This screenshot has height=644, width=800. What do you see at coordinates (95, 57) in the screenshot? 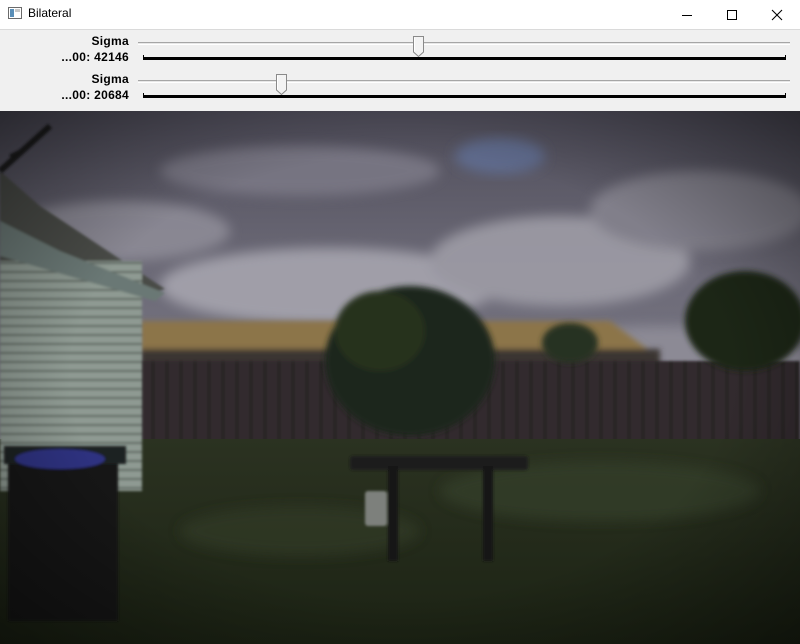
I see `trackbar-value-label: ...00: 42146` at bounding box center [95, 57].